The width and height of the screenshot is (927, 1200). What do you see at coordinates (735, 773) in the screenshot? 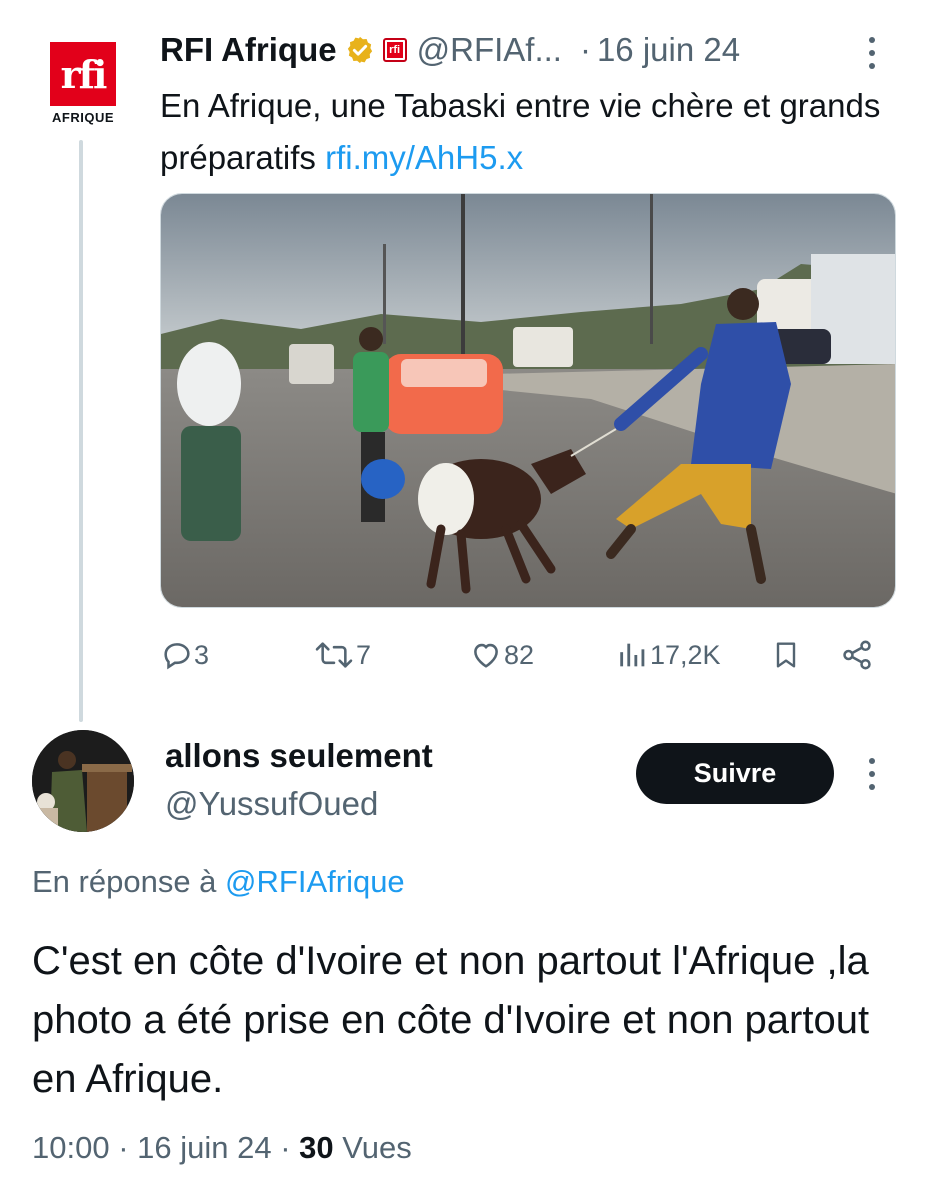
I see `follow-button: Suivre` at bounding box center [735, 773].